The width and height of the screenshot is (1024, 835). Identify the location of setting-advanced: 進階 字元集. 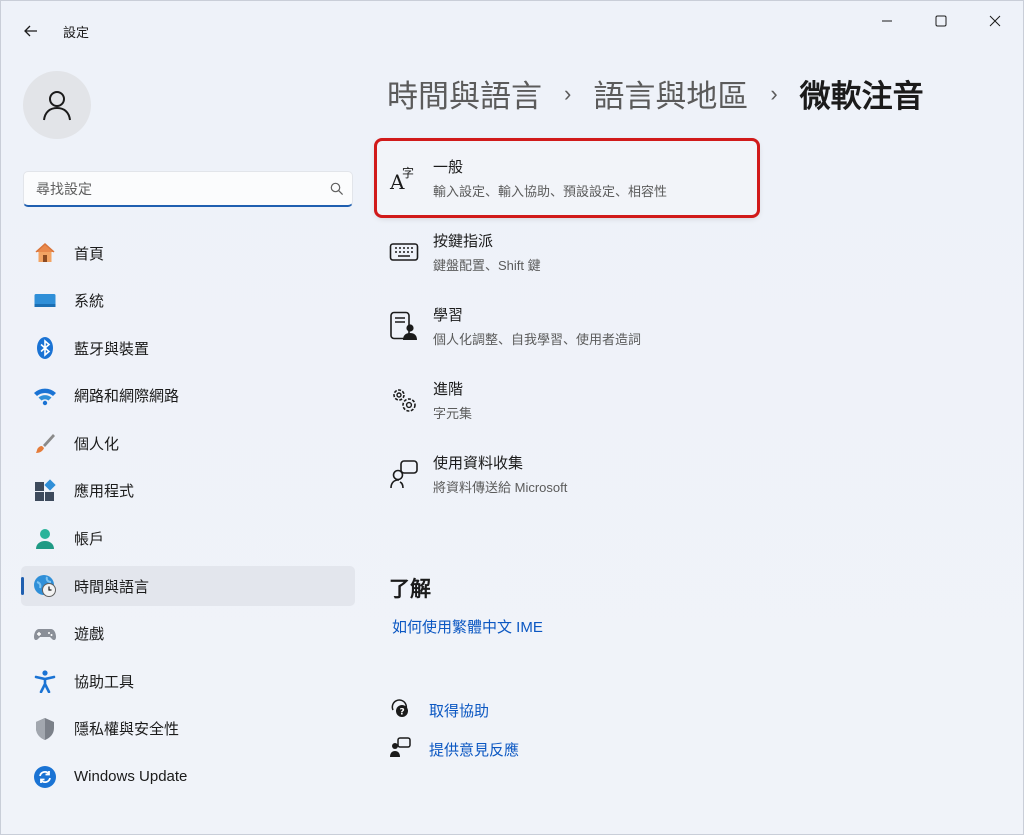
(693, 400).